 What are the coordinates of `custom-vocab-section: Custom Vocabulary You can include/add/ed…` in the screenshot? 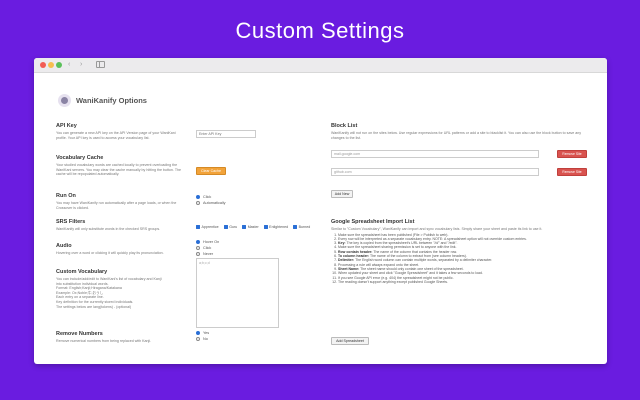 It's located at (120, 289).